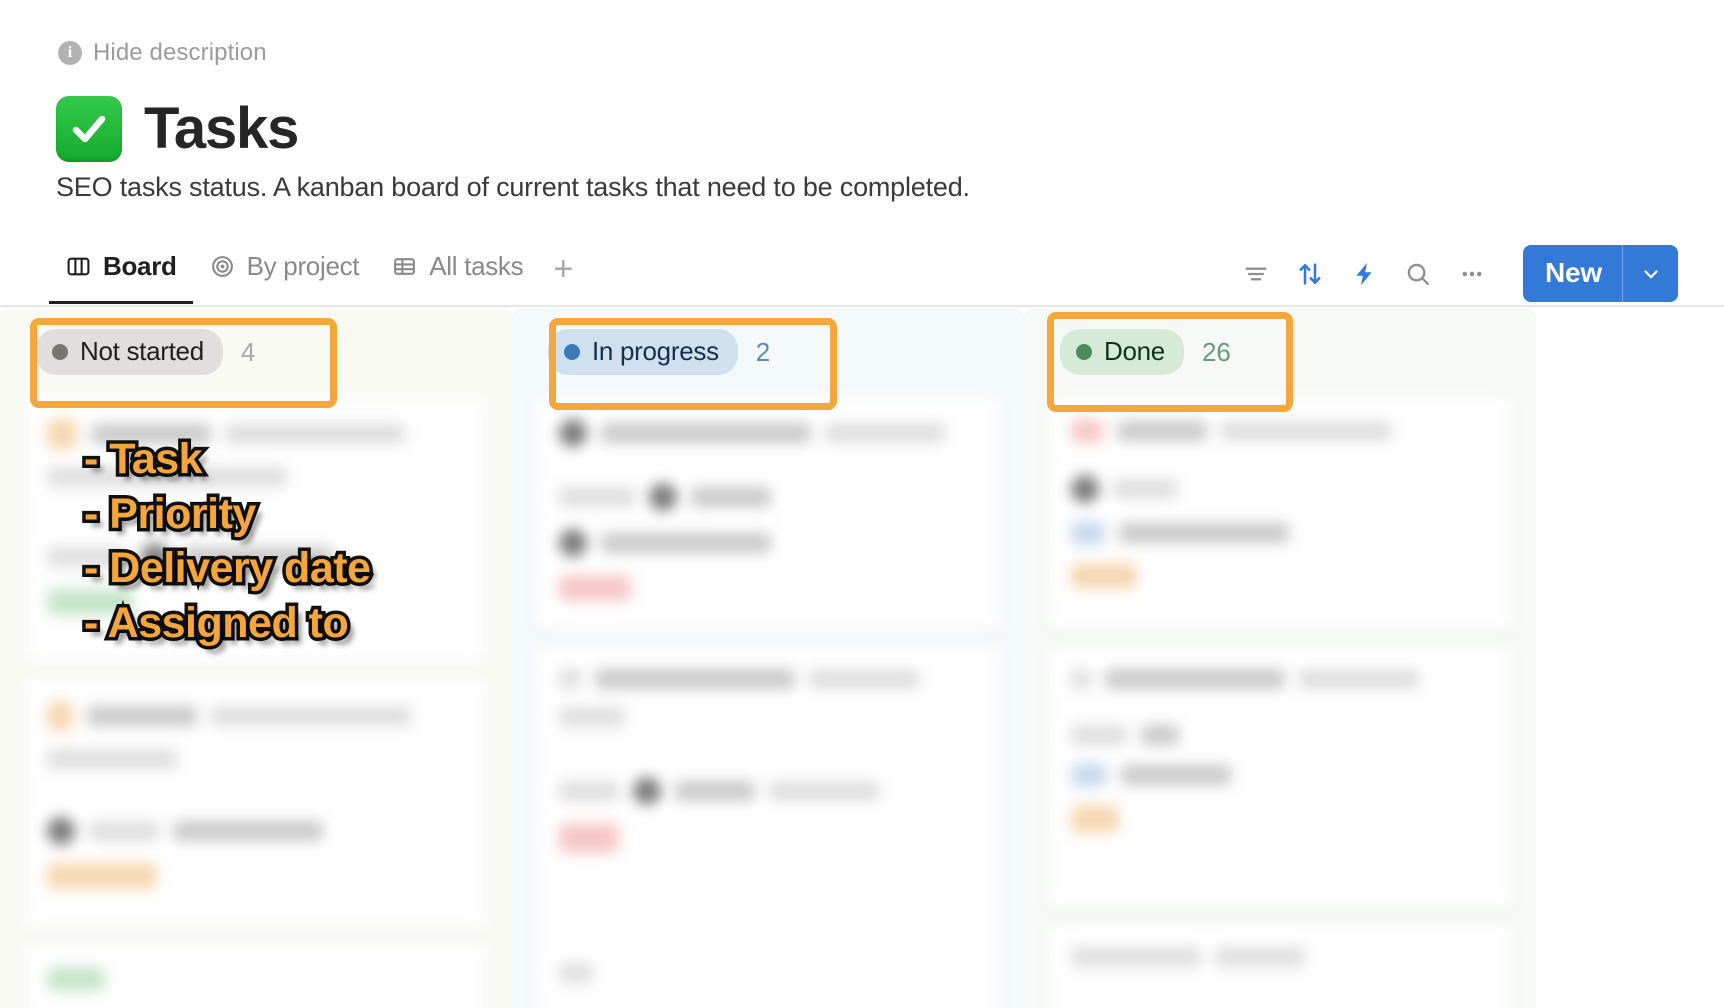  Describe the element at coordinates (1216, 351) in the screenshot. I see `column-count: 26` at that location.